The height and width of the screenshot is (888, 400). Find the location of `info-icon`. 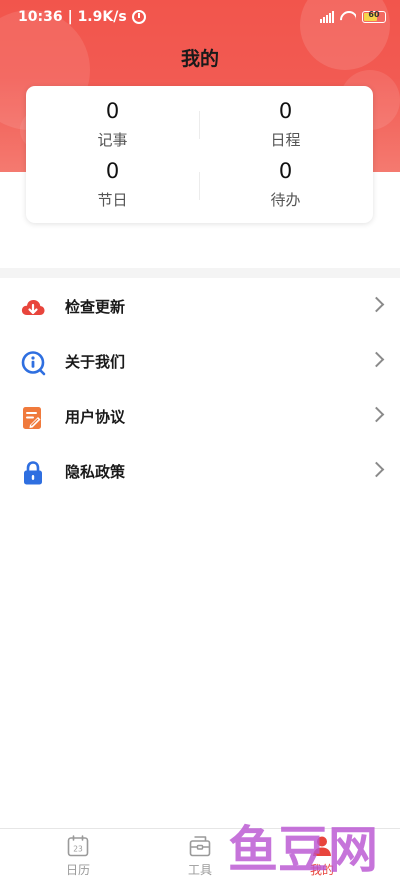

info-icon is located at coordinates (33, 363).